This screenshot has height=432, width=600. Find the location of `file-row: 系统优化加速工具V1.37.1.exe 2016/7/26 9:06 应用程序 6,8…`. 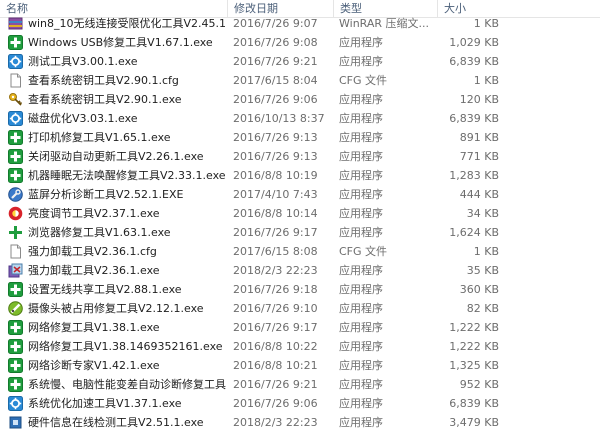

file-row: 系统优化加速工具V1.37.1.exe 2016/7/26 9:06 应用程序 6,8… is located at coordinates (300, 403).